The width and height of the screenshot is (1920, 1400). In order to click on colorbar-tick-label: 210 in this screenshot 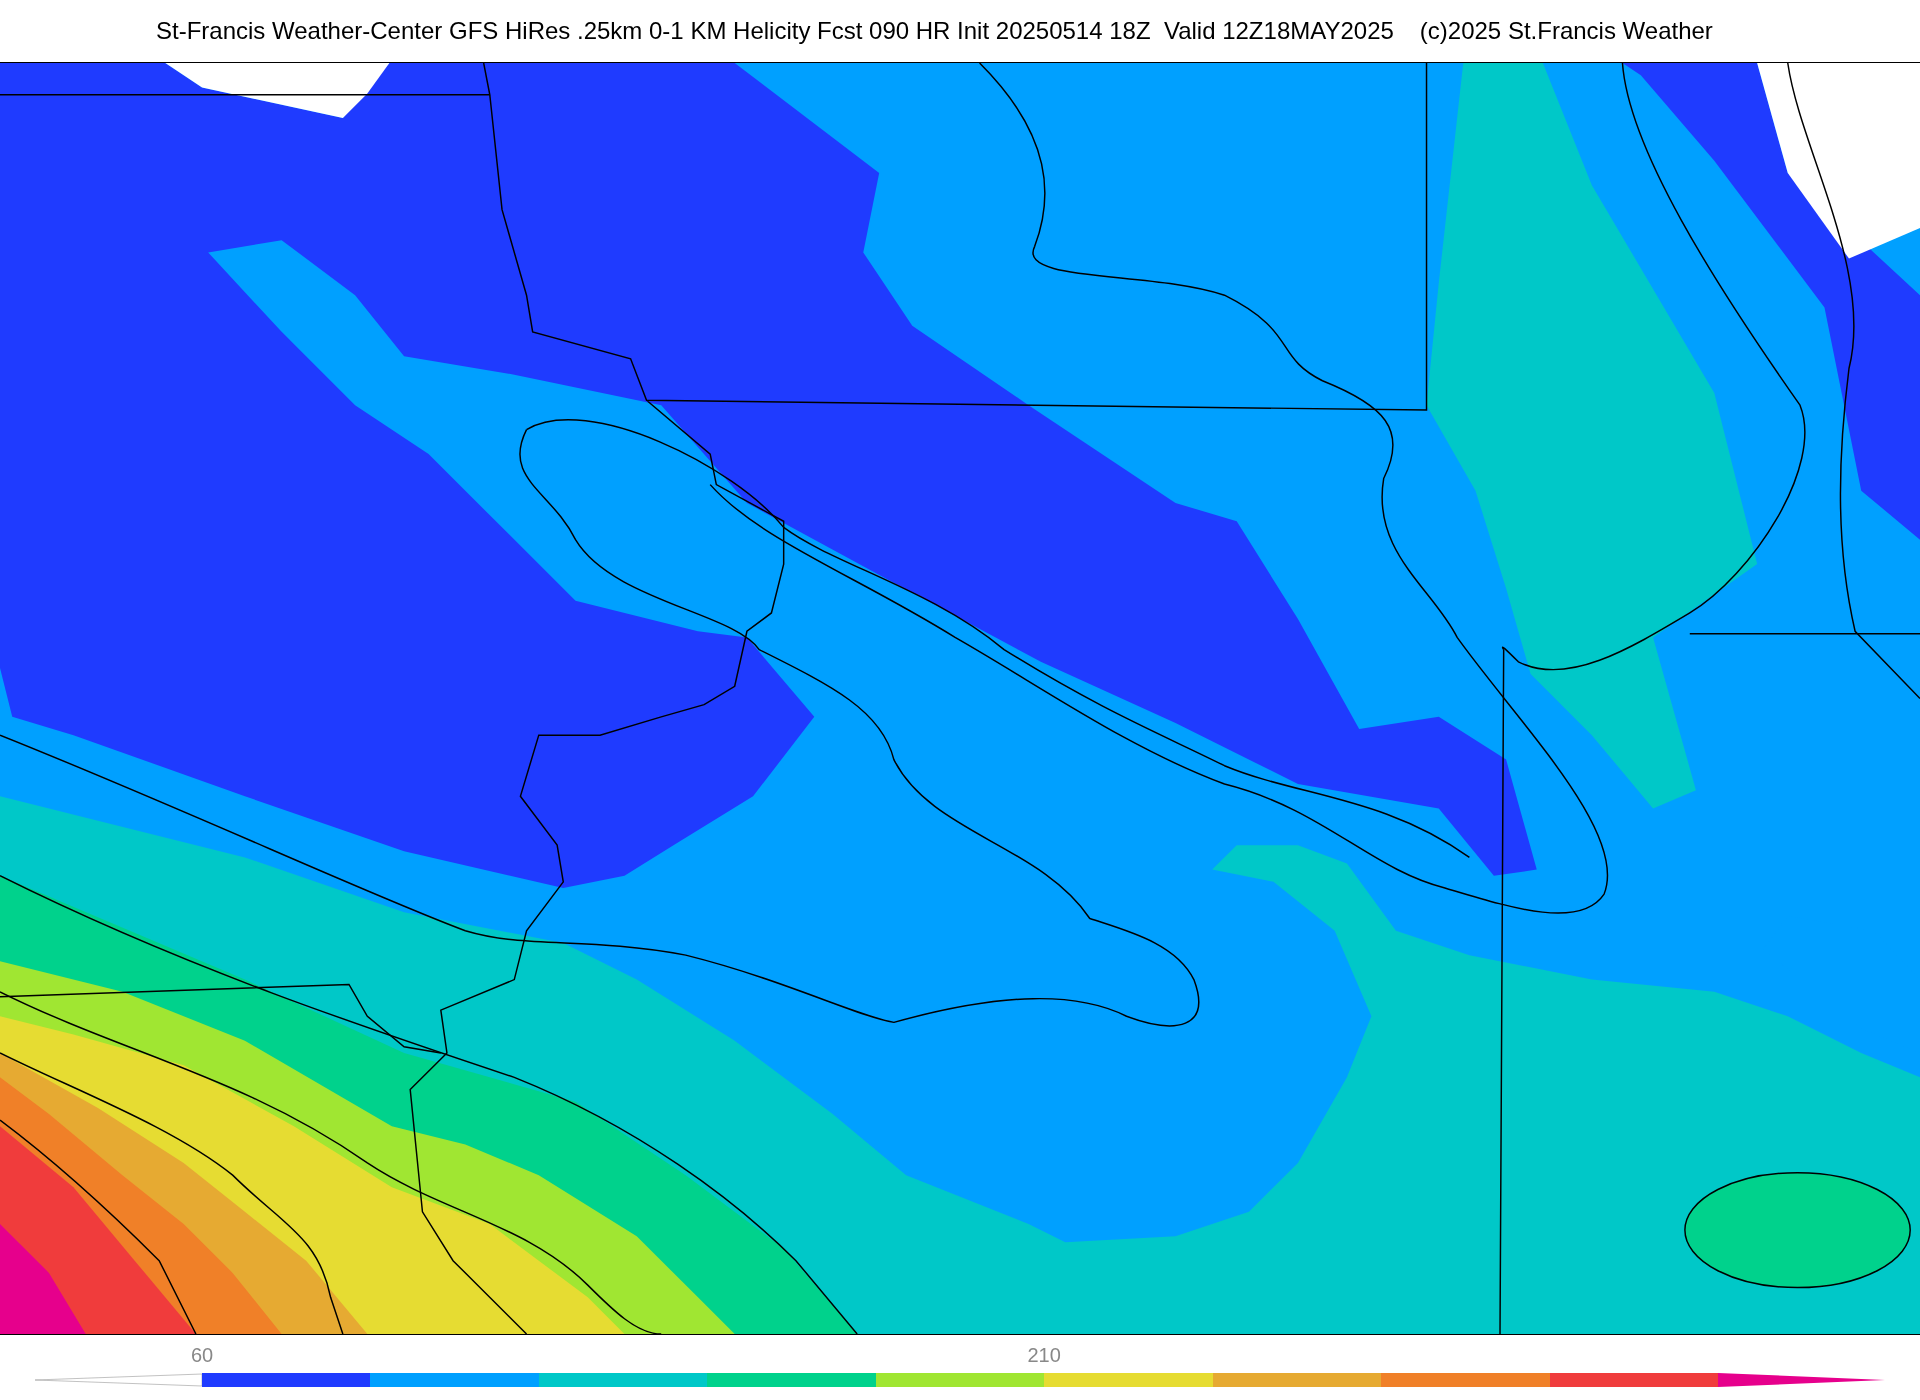, I will do `click(1044, 1355)`.